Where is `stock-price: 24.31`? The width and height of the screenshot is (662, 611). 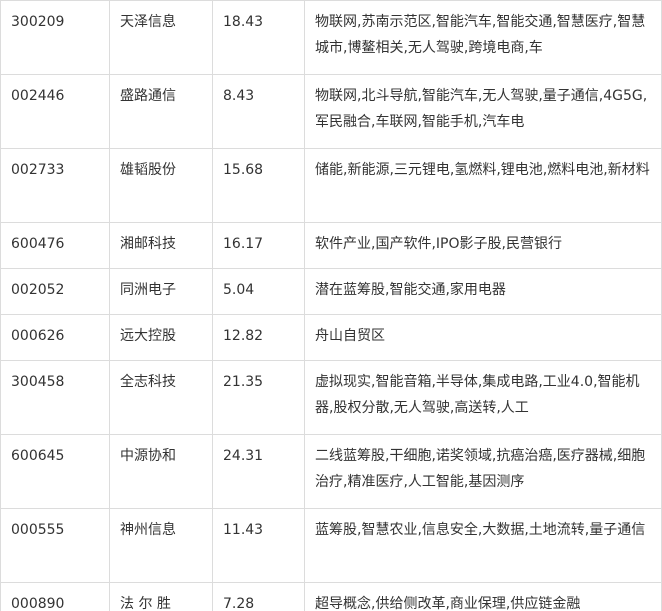
stock-price: 24.31 is located at coordinates (258, 471).